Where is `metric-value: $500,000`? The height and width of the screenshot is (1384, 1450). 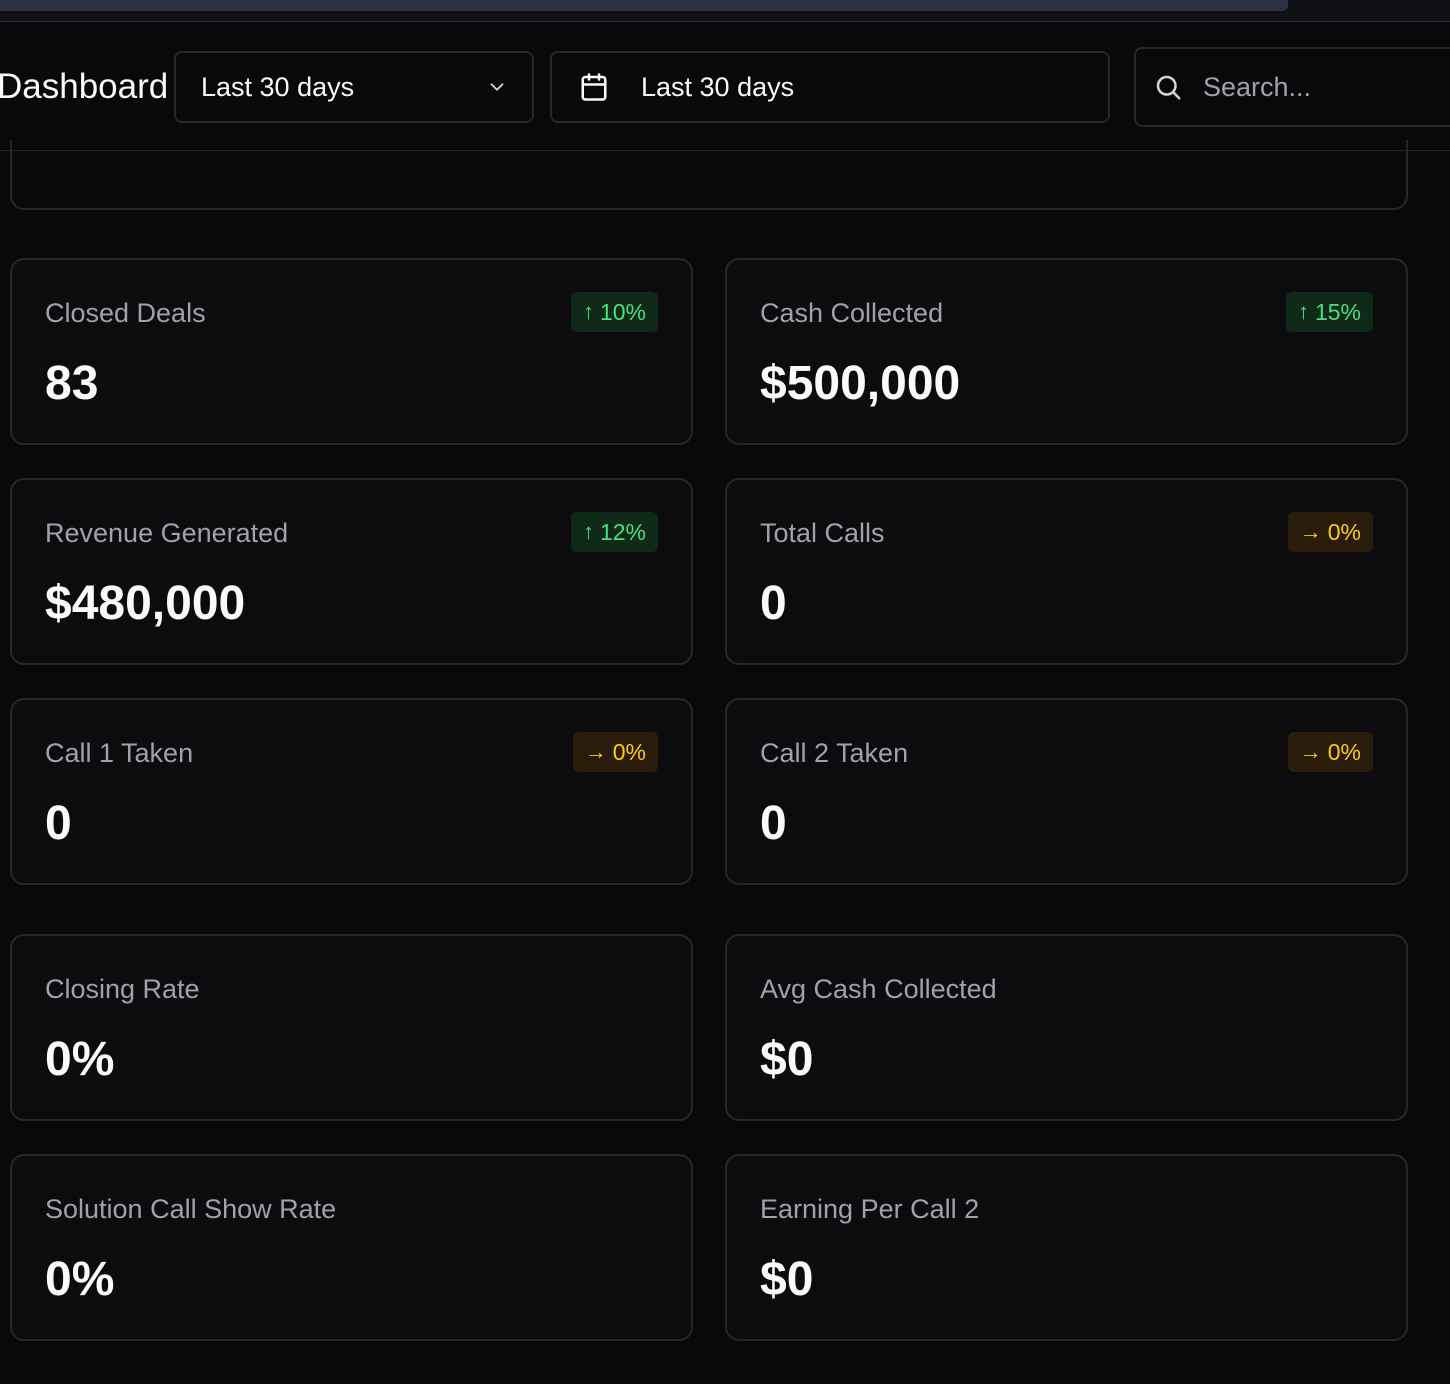 metric-value: $500,000 is located at coordinates (860, 383).